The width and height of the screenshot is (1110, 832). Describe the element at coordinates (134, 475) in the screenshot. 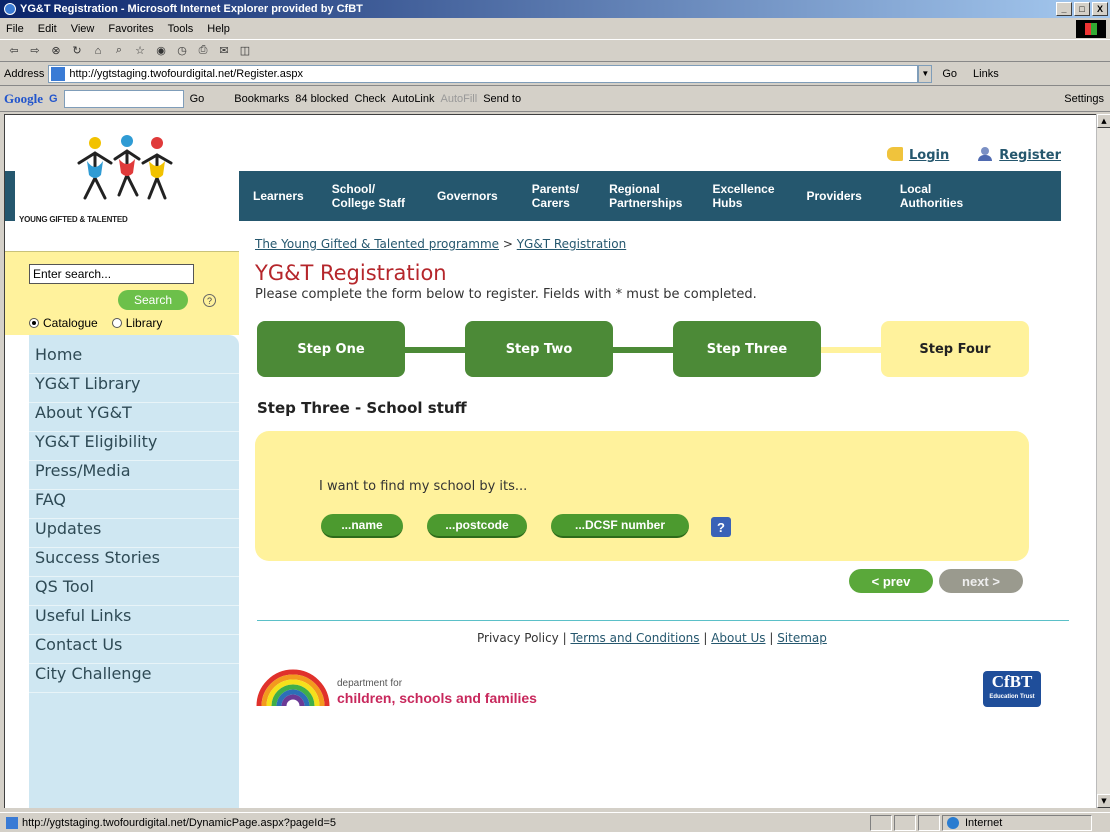

I see `sidebar-item-press: Press/Media` at that location.